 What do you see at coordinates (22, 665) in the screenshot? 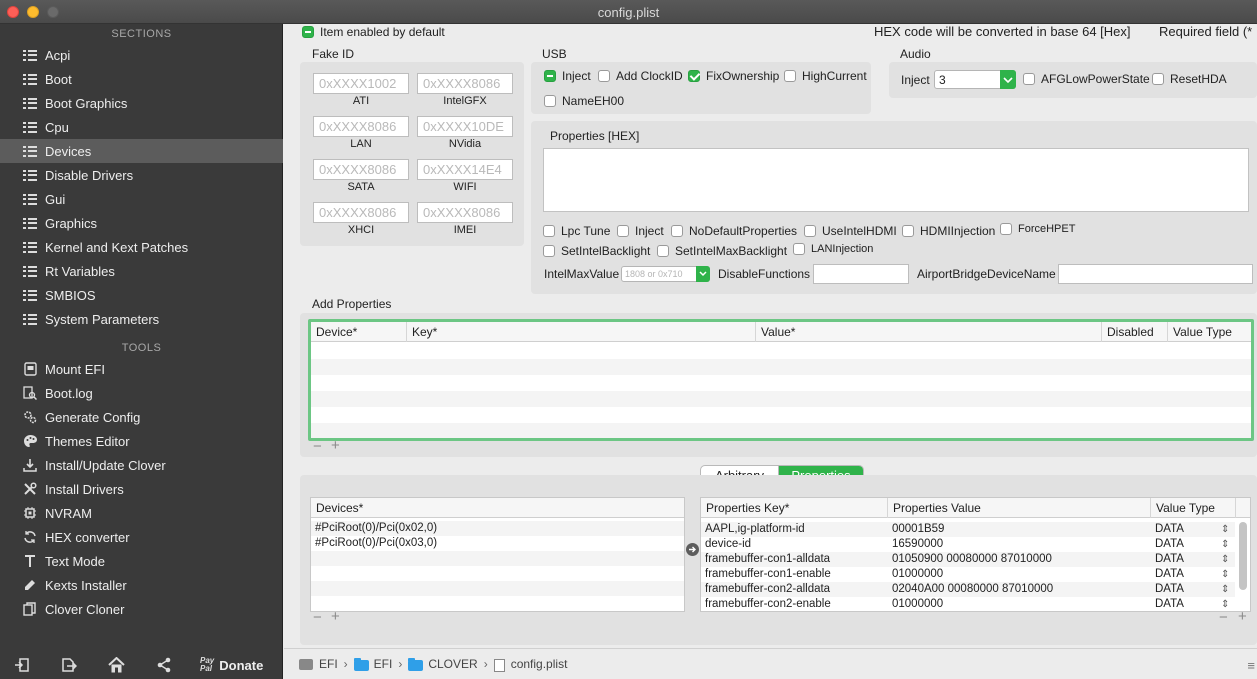
I see `open-icon` at bounding box center [22, 665].